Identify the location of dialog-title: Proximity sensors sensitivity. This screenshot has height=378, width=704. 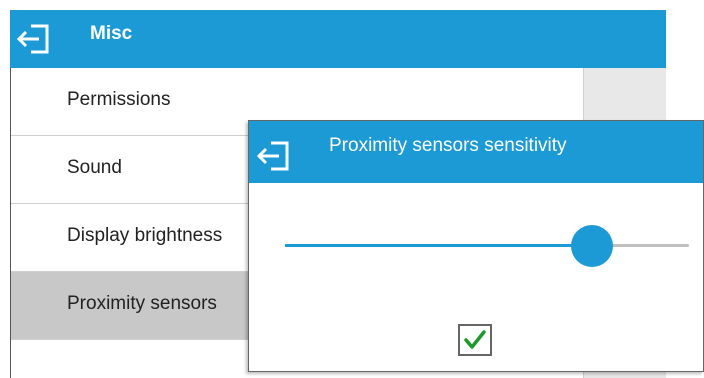
(448, 145).